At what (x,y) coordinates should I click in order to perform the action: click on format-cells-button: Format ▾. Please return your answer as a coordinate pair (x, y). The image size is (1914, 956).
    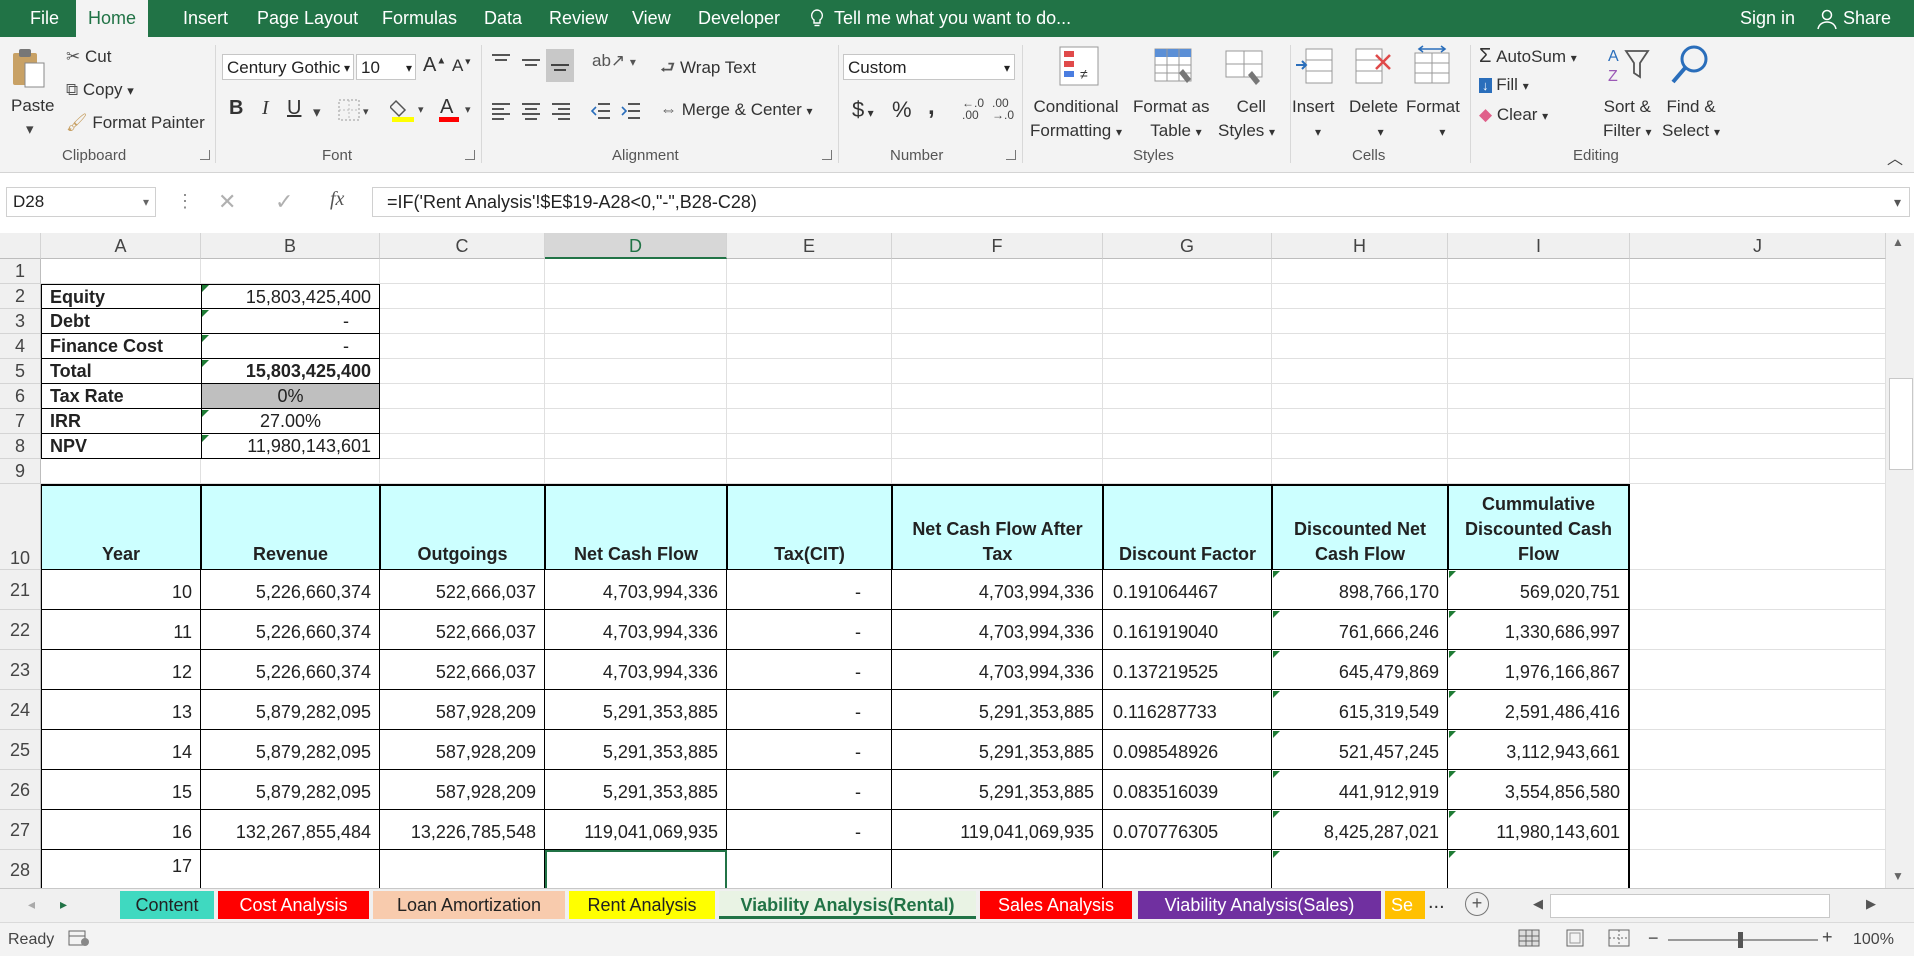
    Looking at the image, I should click on (1433, 119).